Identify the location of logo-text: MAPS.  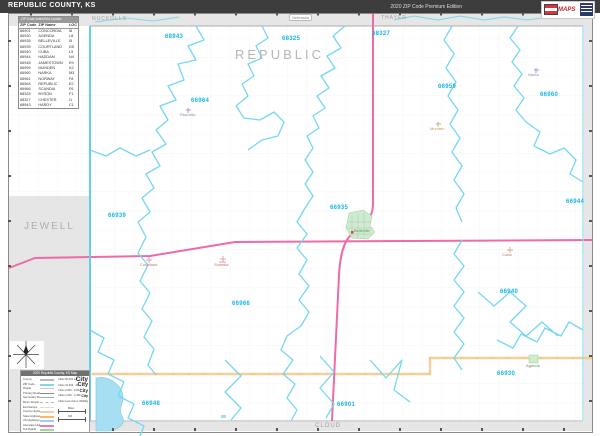
(567, 10).